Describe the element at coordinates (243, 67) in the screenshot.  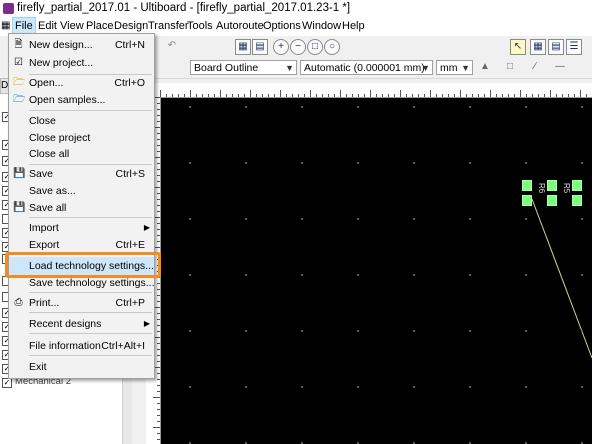
I see `layer-combo: Board Outline ▼` at that location.